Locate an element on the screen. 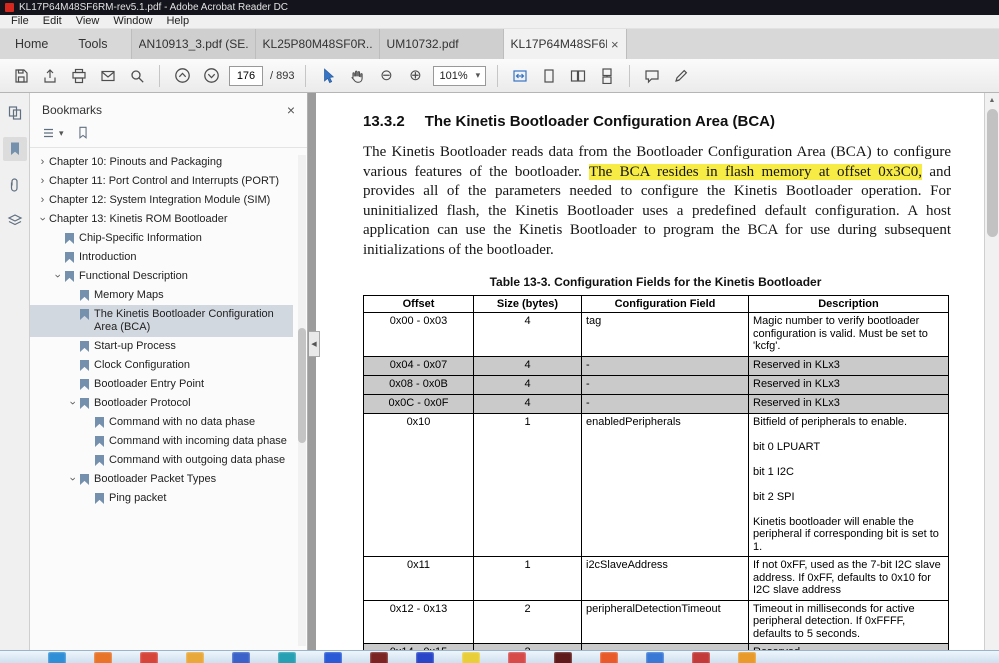 This screenshot has height=663, width=999. table-cell-offset: 0x10 is located at coordinates (418, 484).